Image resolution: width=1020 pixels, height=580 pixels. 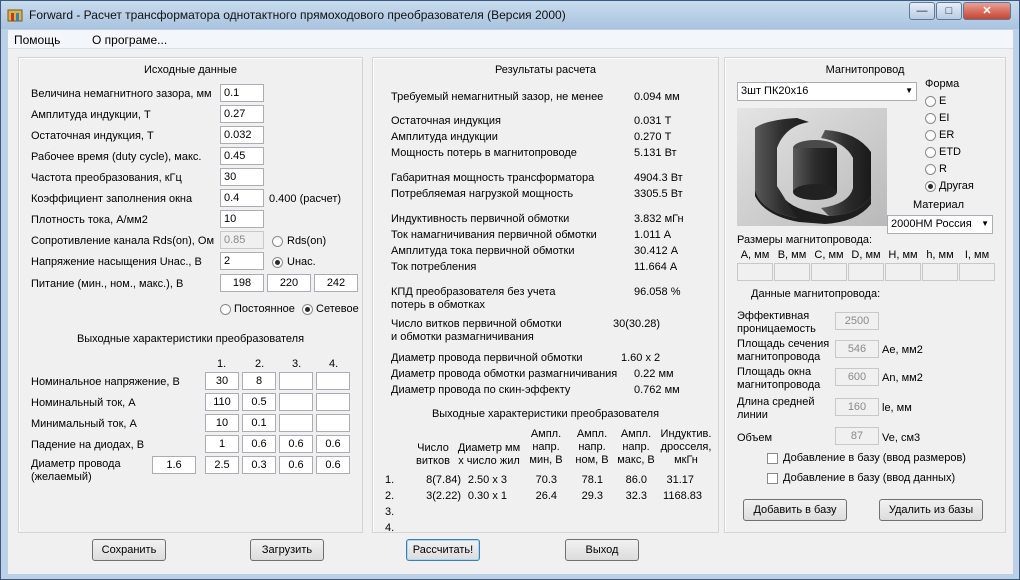 What do you see at coordinates (931, 510) in the screenshot?
I see `delete-from-db-button: Удалить из базы` at bounding box center [931, 510].